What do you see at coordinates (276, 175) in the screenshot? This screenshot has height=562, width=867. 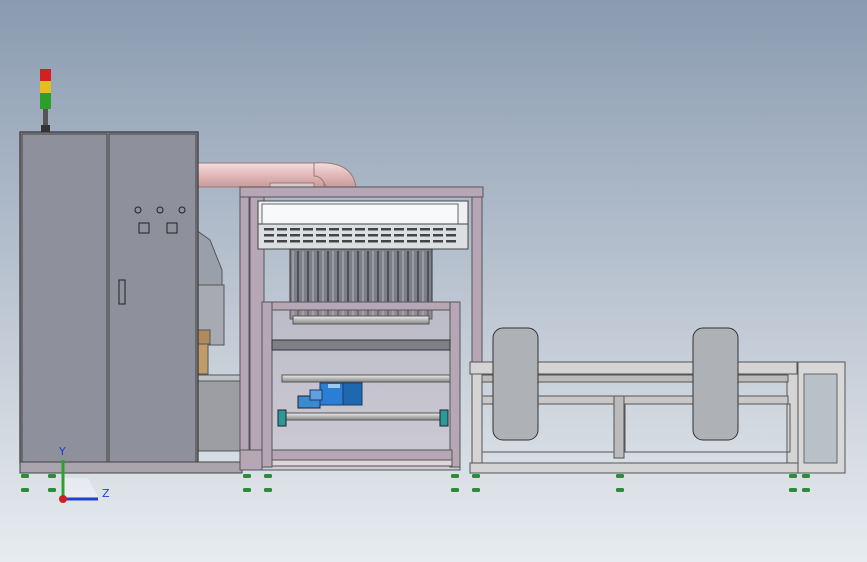 I see `exhaust-duct` at bounding box center [276, 175].